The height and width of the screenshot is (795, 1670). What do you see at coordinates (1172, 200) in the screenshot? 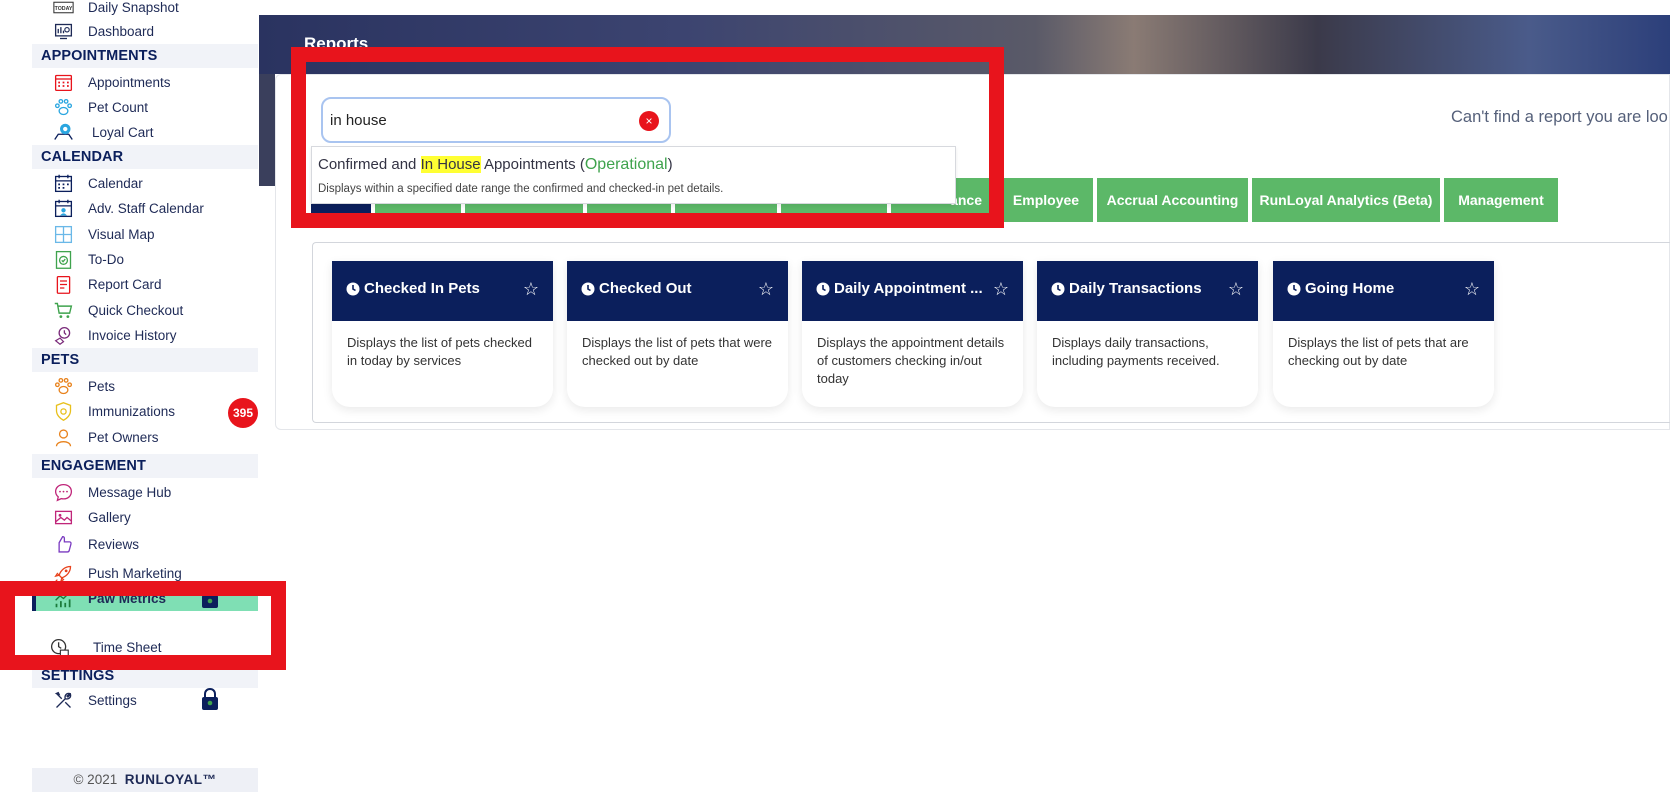
I see `tab-accrual-accounting: Accrual Accounting` at bounding box center [1172, 200].